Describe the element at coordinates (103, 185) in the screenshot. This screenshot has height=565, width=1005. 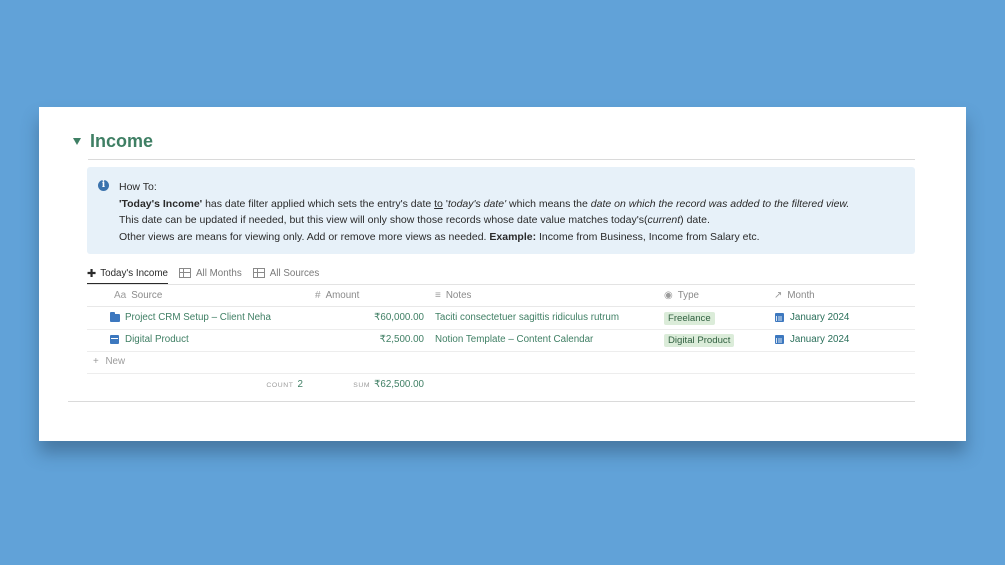
I see `info-icon: i` at that location.